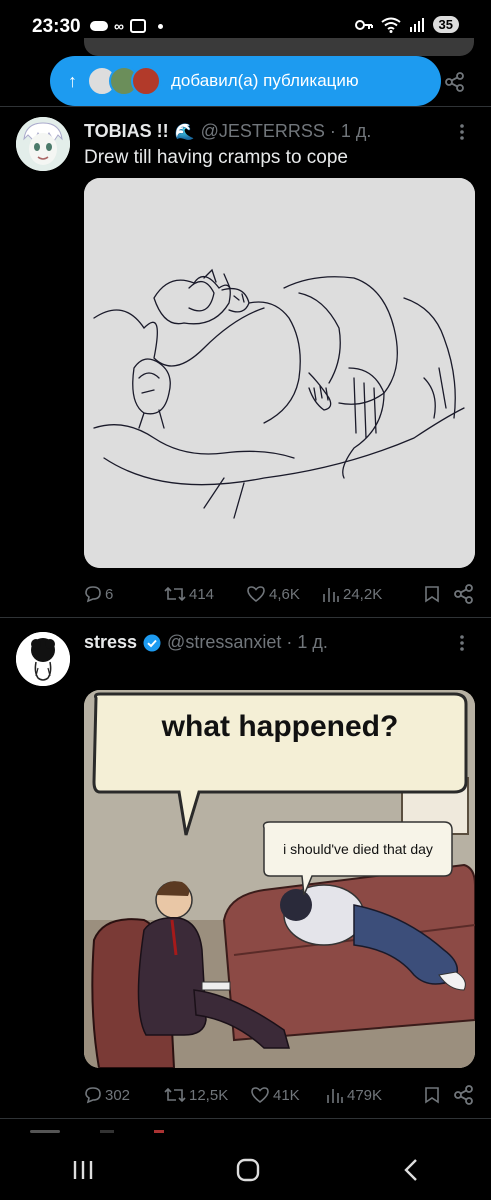 The image size is (491, 1200). Describe the element at coordinates (390, 25) in the screenshot. I see `wifi-icon` at that location.